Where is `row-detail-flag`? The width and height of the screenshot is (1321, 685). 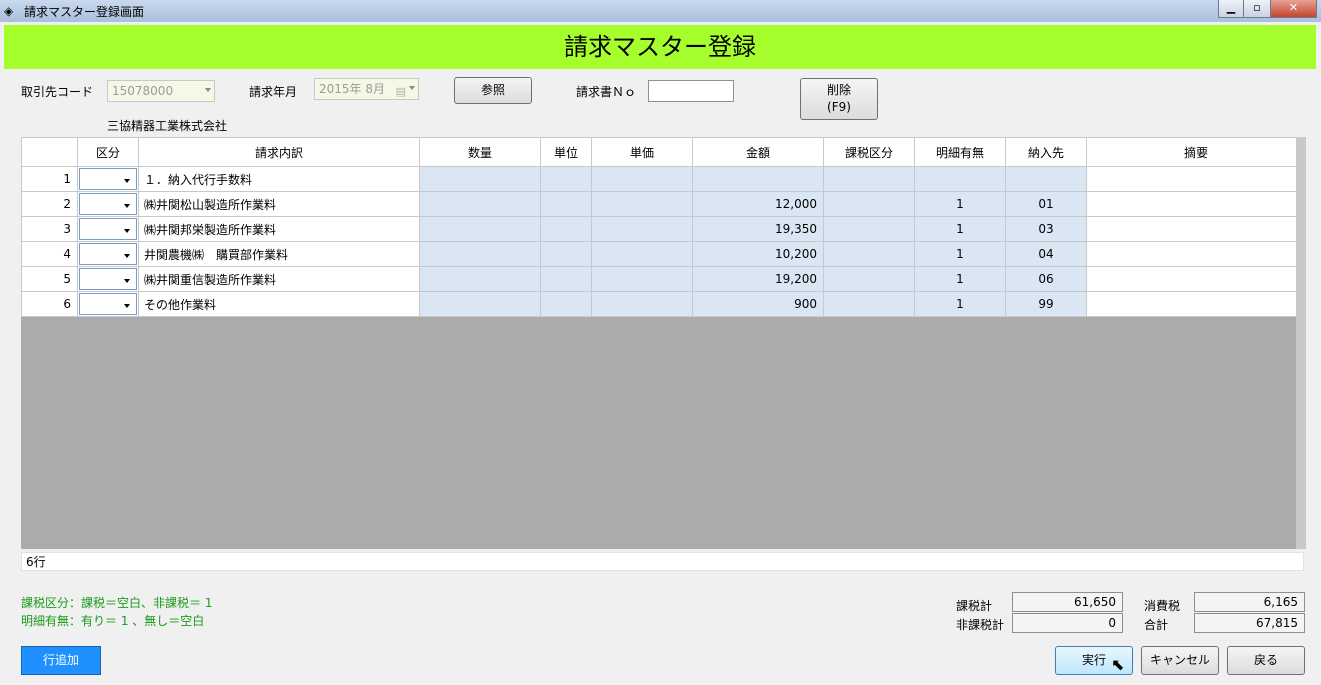
row-detail-flag is located at coordinates (960, 179).